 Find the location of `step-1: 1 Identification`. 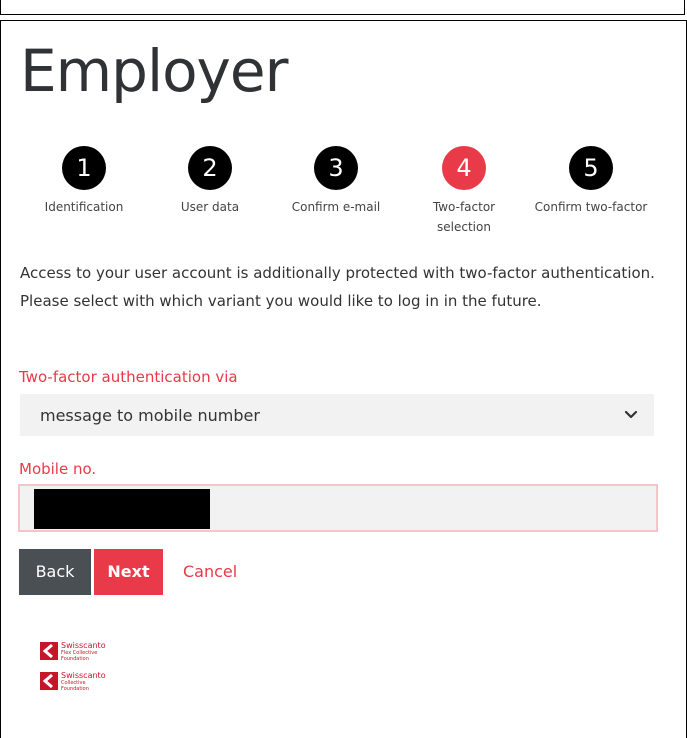

step-1: 1 Identification is located at coordinates (84, 181).